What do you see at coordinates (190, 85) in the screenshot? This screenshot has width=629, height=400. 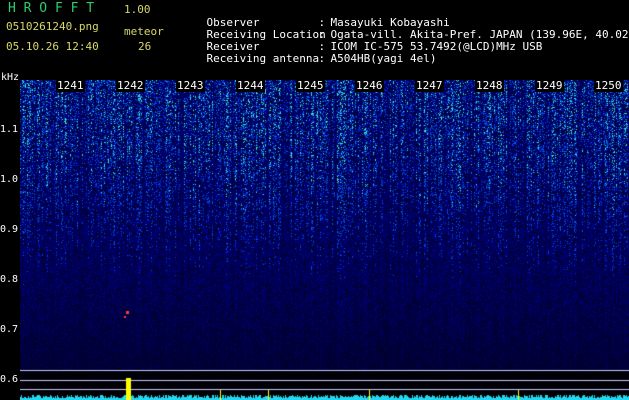 I see `time-label: 1243` at bounding box center [190, 85].